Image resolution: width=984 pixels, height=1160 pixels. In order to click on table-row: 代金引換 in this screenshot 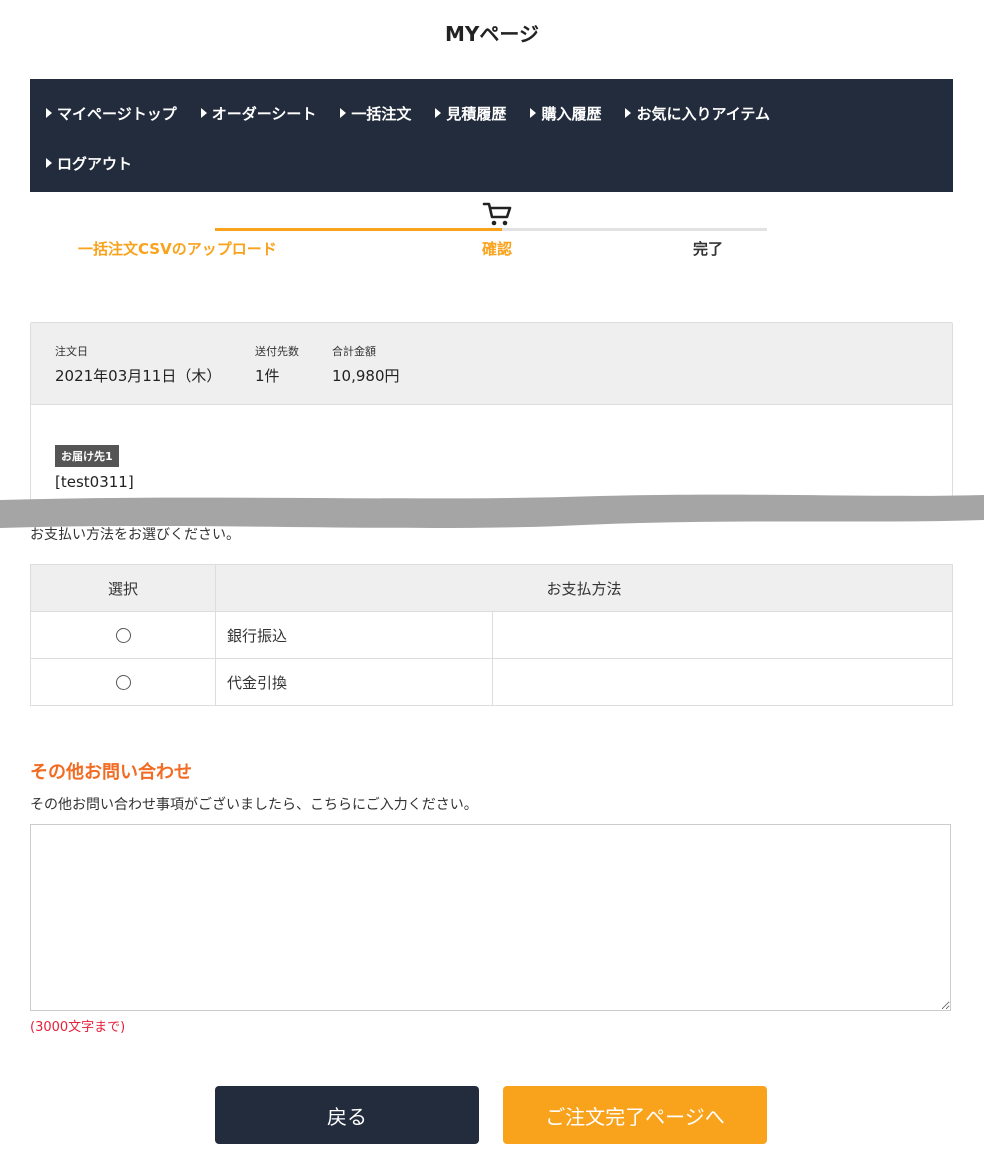, I will do `click(491, 682)`.